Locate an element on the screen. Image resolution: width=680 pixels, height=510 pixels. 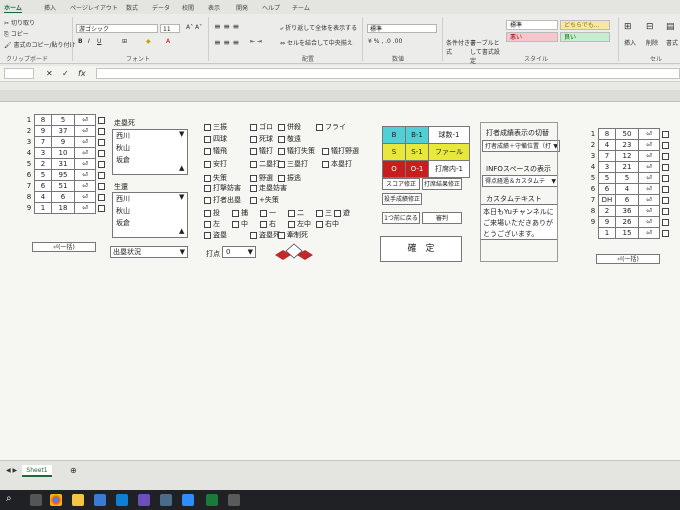
uniform-number-cell: 6 is located at coordinates (627, 200).